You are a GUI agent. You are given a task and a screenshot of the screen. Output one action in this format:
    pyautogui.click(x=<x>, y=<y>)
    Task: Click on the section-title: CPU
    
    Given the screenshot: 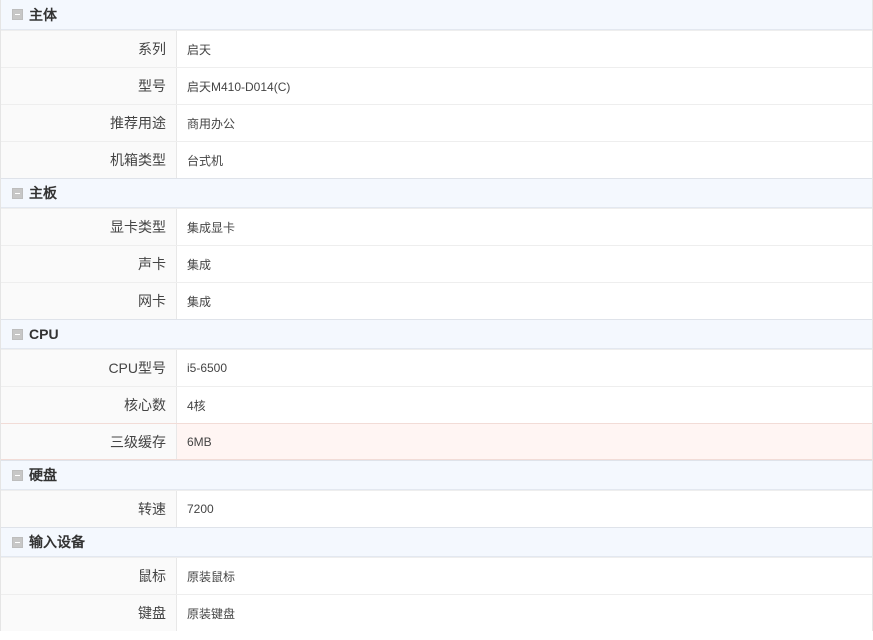 What is the action you would take?
    pyautogui.click(x=44, y=334)
    